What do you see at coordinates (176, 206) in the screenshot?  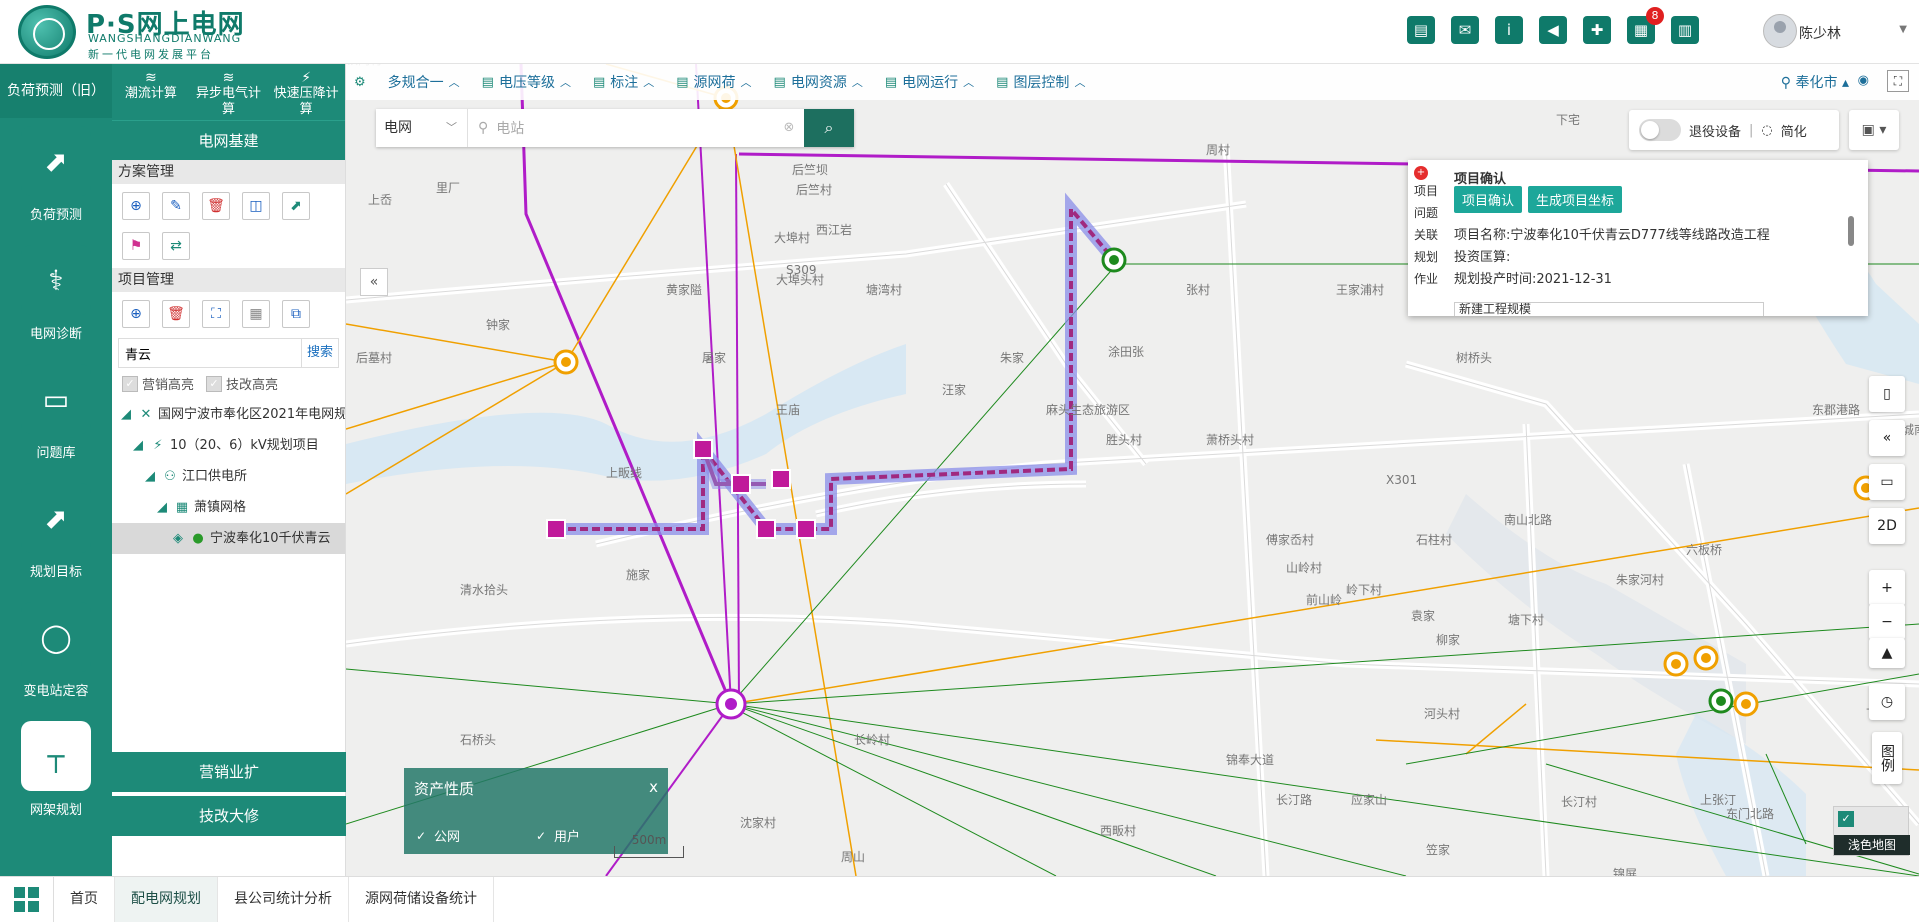 I see `edit-plan-button: ✎` at bounding box center [176, 206].